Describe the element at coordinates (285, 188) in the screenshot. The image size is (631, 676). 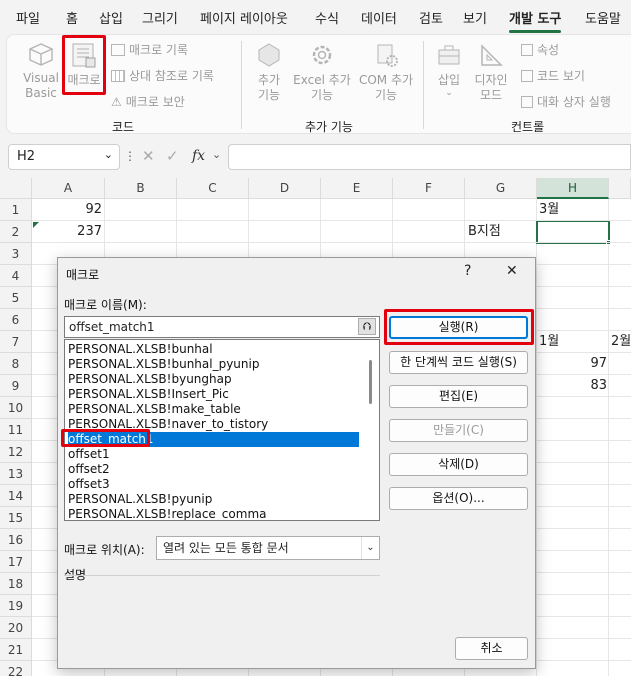
I see `col-header-d: D` at that location.